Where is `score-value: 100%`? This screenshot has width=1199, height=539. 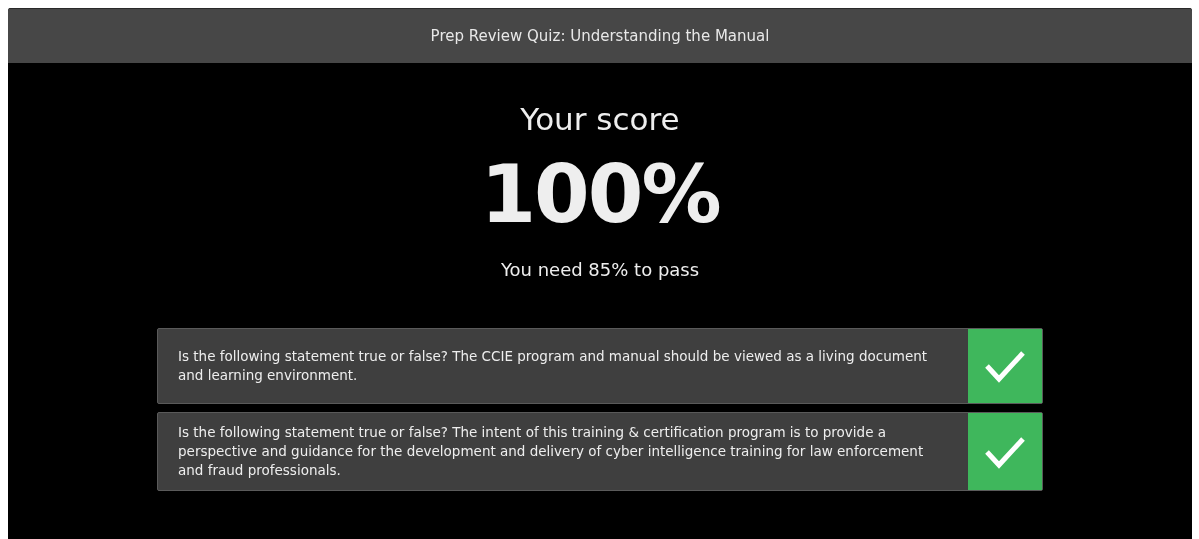
score-value: 100% is located at coordinates (600, 195).